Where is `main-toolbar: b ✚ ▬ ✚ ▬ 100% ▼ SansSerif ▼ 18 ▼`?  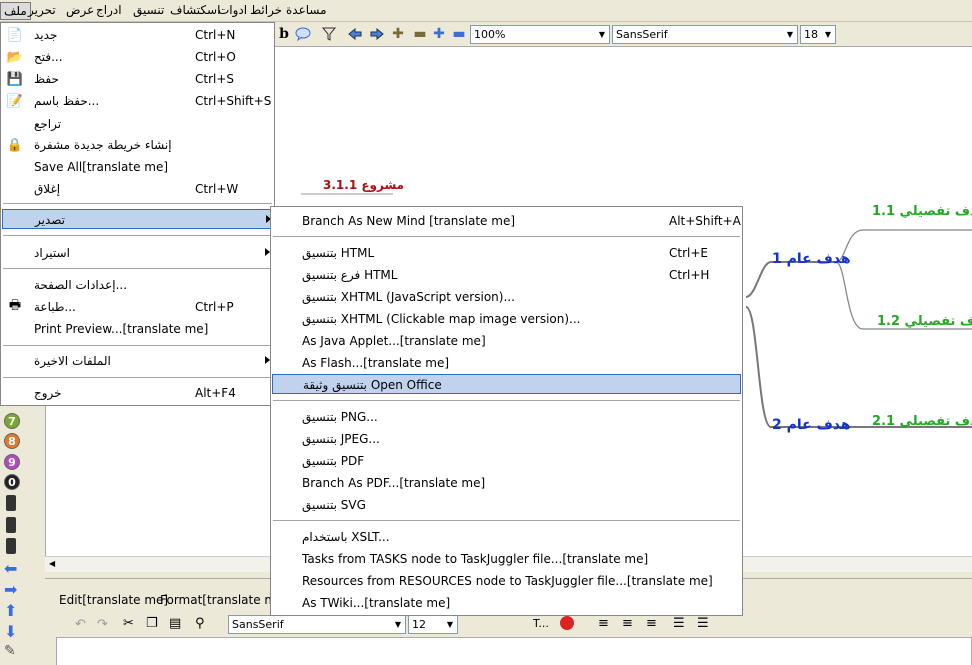
main-toolbar: b ✚ ▬ ✚ ▬ 100% ▼ SansSerif ▼ 18 ▼ is located at coordinates (622, 34).